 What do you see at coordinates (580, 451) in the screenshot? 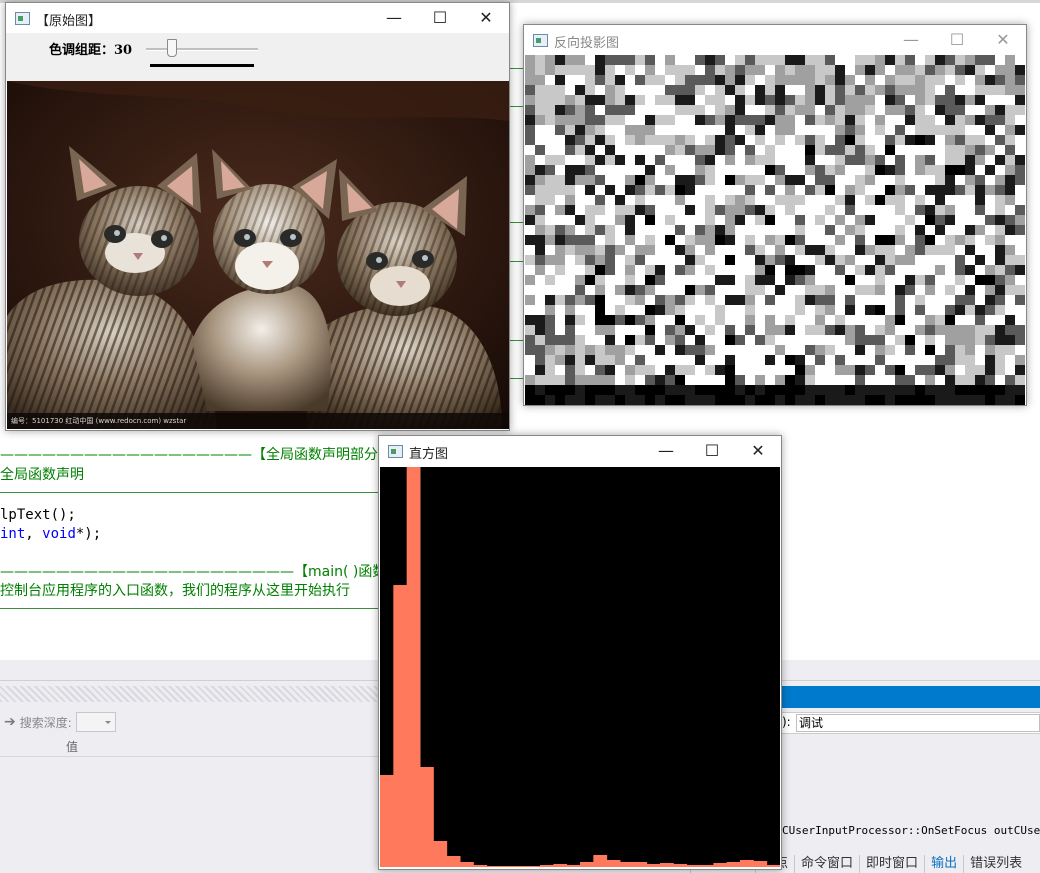
I see `window-titlebar: 直方图 — ☐ ✕` at bounding box center [580, 451].